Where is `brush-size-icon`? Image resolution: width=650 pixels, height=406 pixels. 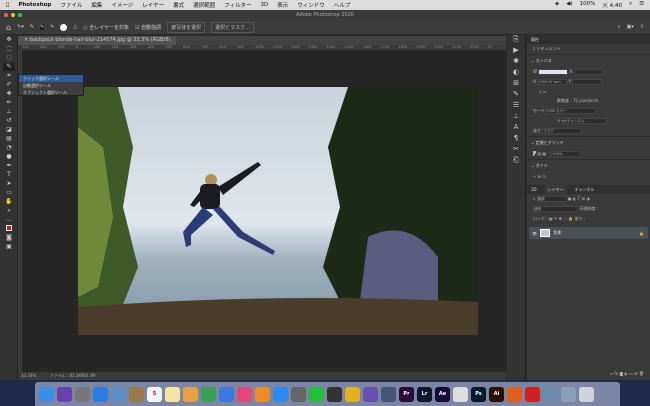
brush-size-icon is located at coordinates (64, 27).